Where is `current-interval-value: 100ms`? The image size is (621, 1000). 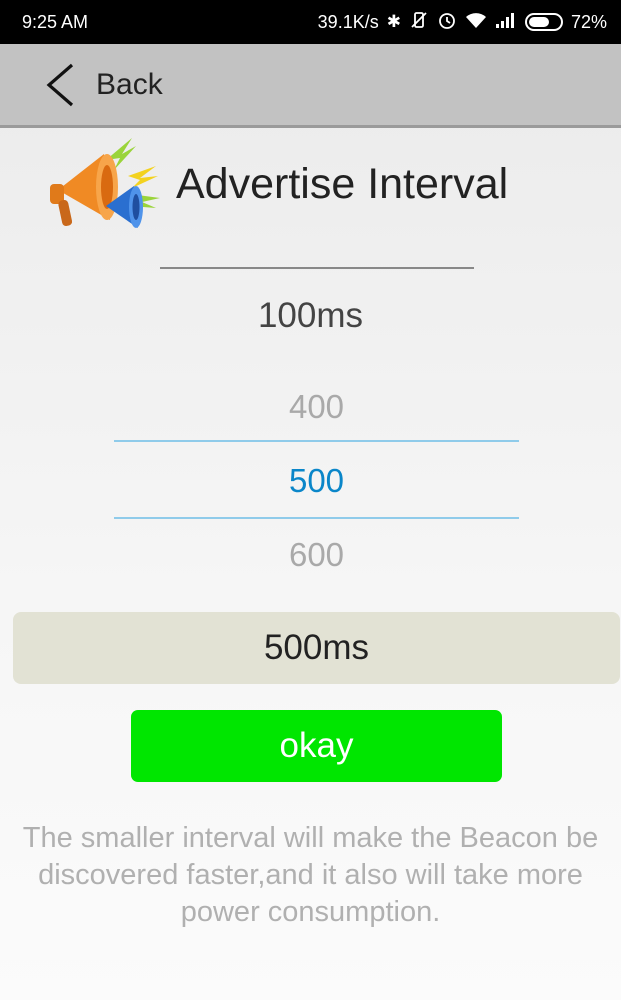
current-interval-value: 100ms is located at coordinates (310, 315).